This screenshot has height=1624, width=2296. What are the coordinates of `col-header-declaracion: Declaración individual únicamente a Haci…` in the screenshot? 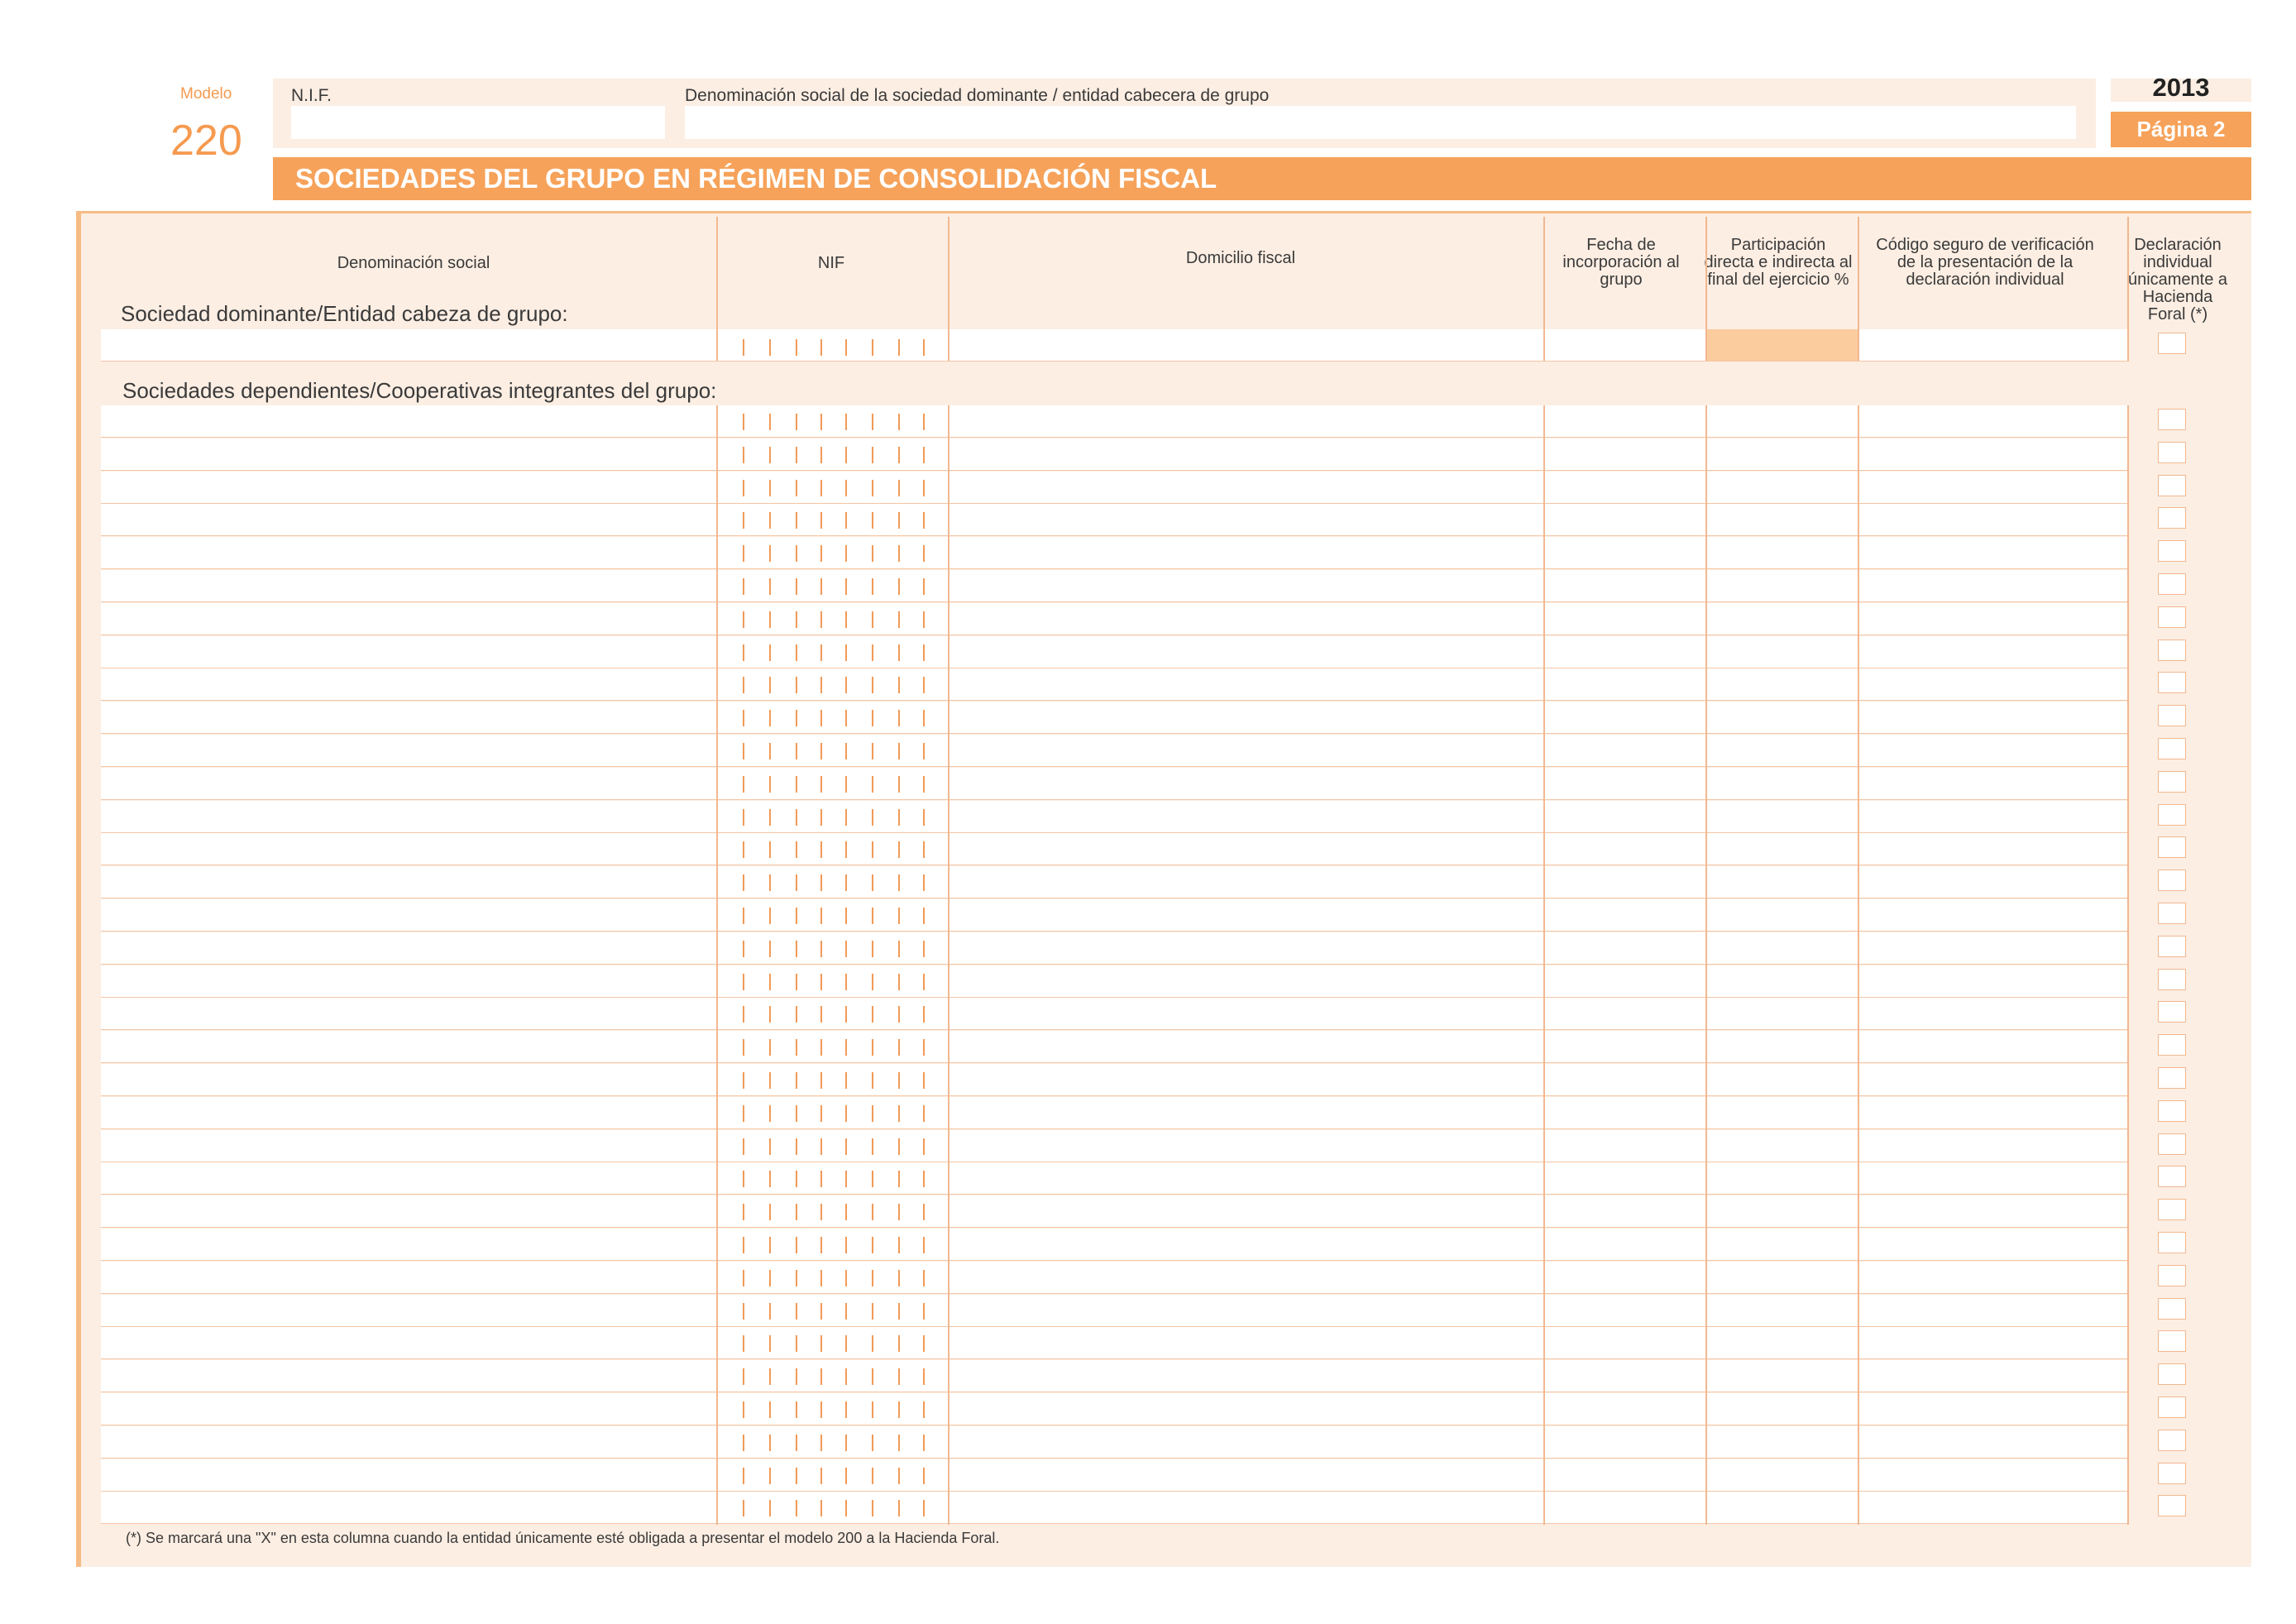 It's located at (2177, 279).